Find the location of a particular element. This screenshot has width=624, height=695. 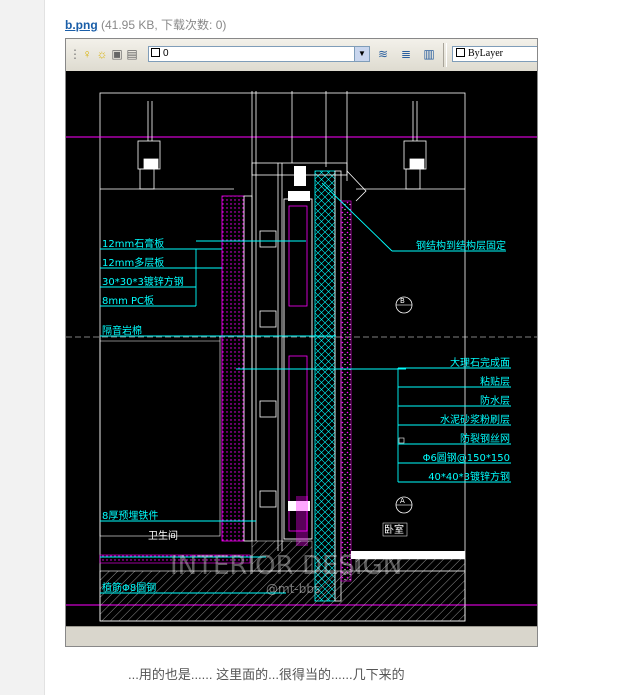

layer-state-icon: ≣ is located at coordinates (406, 54).